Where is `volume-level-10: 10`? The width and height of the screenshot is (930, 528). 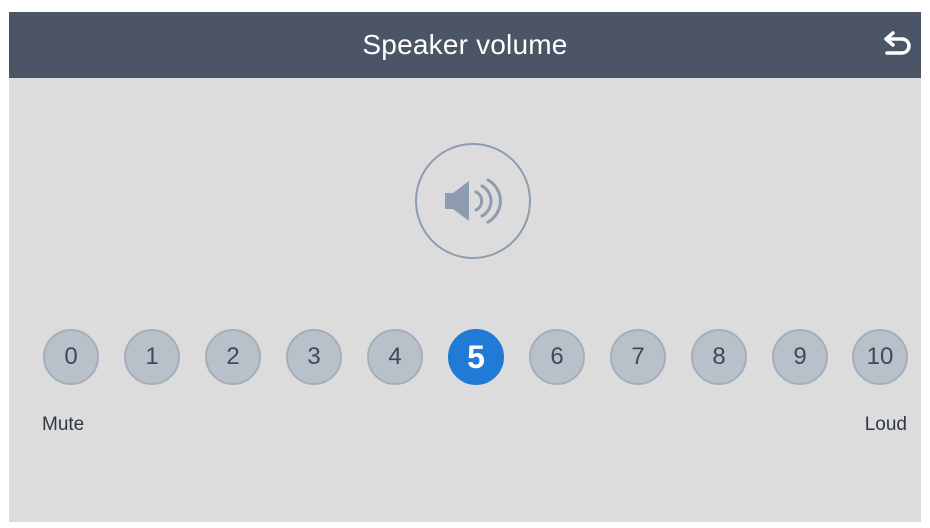 volume-level-10: 10 is located at coordinates (880, 357).